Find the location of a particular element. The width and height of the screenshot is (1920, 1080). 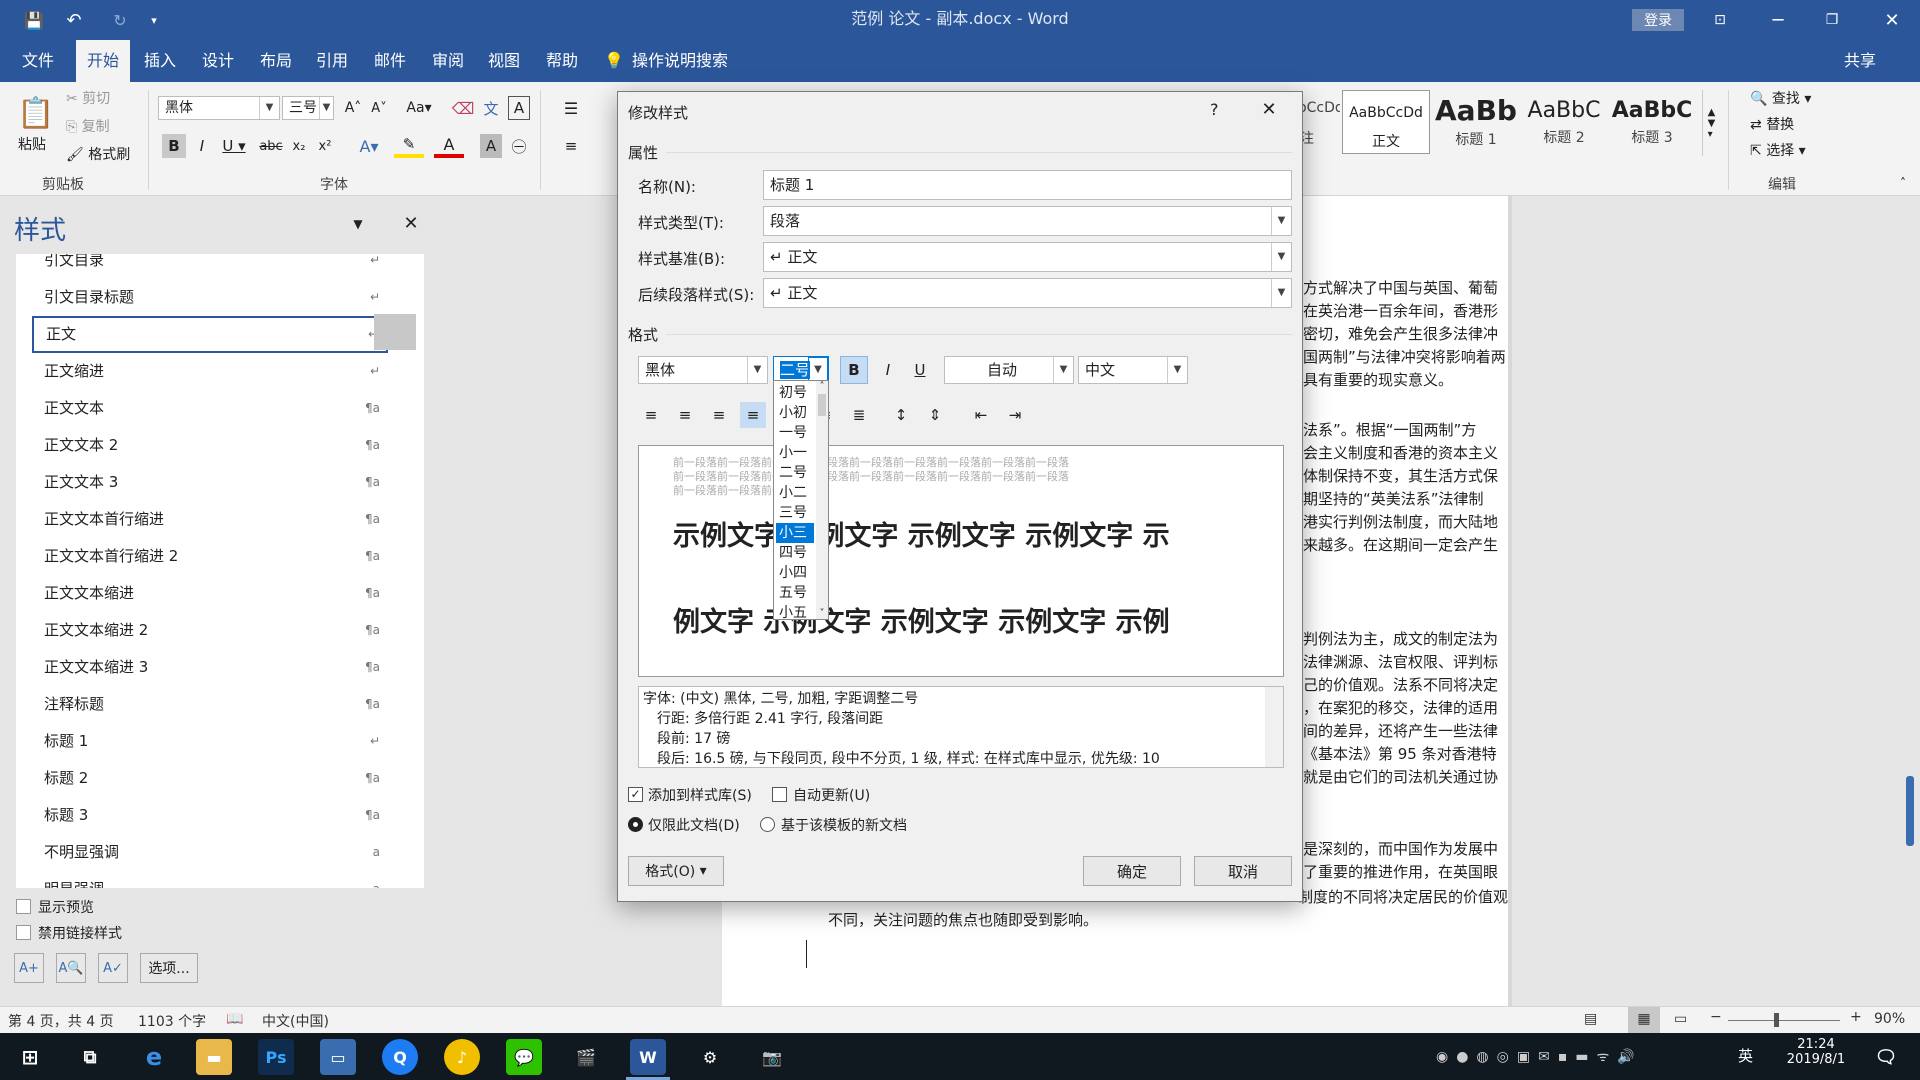

style-item: 正文缩进 ↵ is located at coordinates (210, 371).